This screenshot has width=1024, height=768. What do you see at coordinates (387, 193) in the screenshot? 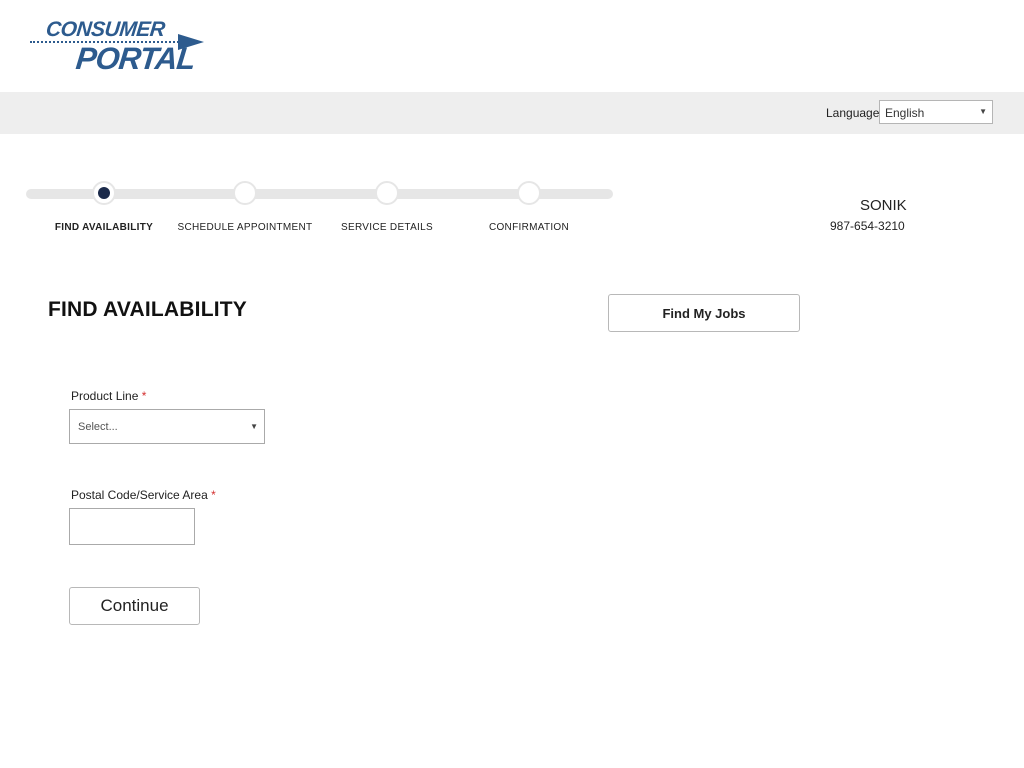
I see `step-indicator-service-details` at bounding box center [387, 193].